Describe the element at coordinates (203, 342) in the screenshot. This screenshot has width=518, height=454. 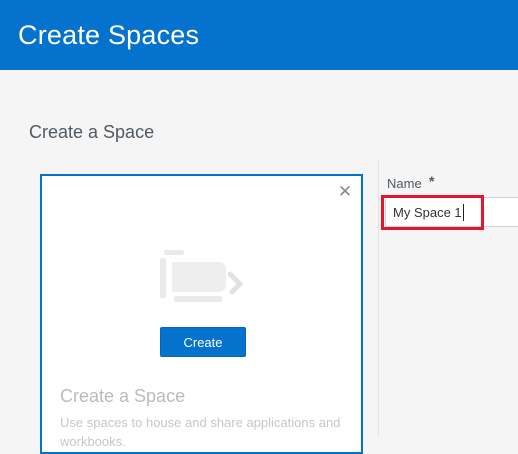
I see `create-button: Create` at that location.